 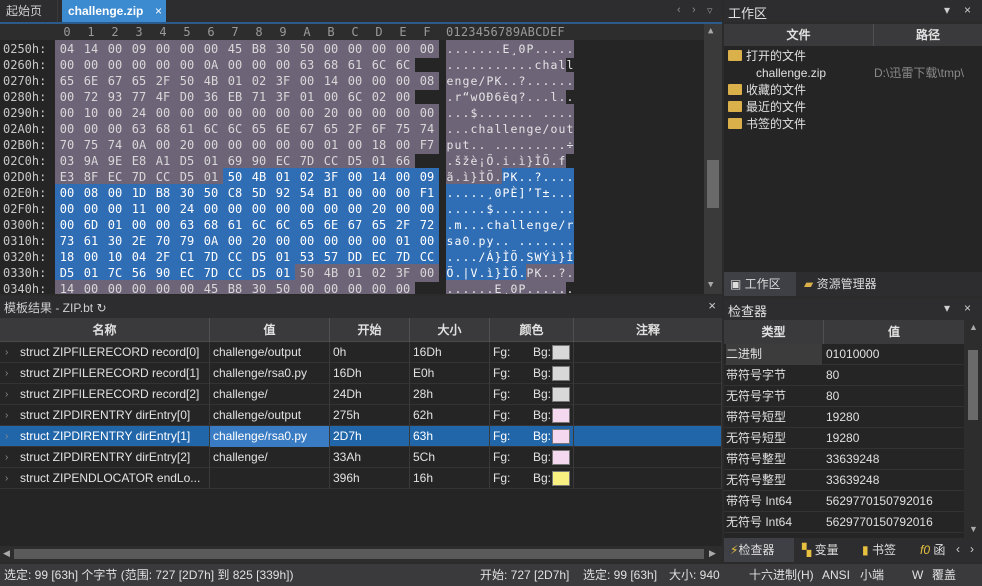 What do you see at coordinates (450, 330) in the screenshot?
I see `col-size: 大小` at bounding box center [450, 330].